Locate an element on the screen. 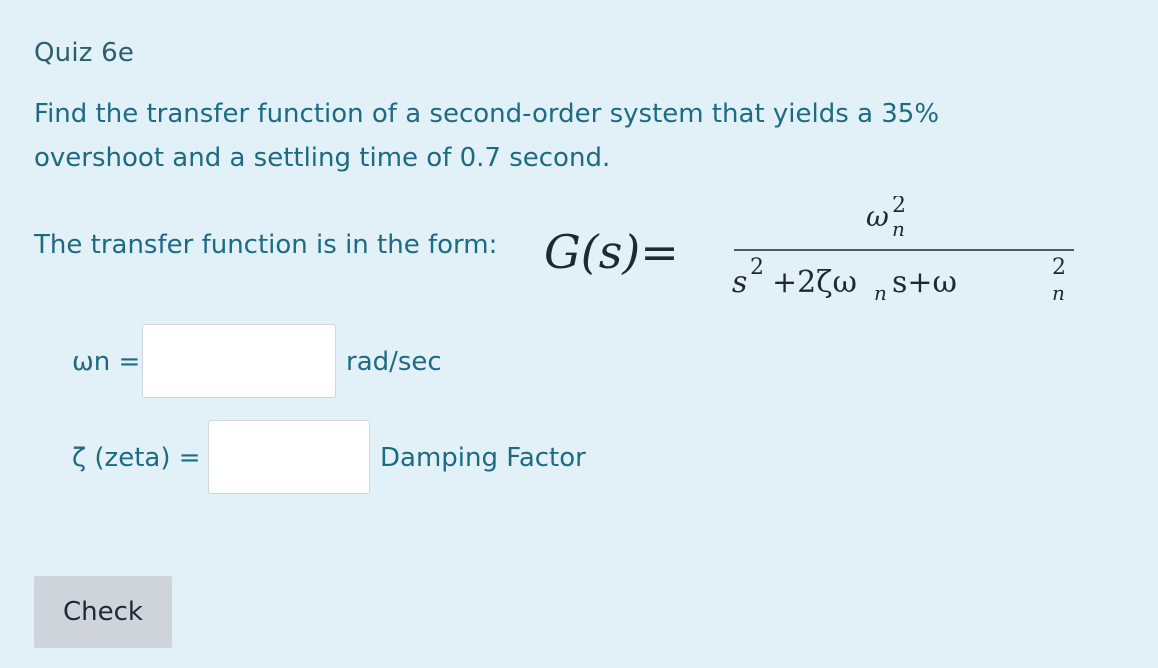 The image size is (1158, 668). formula-numerator-sup: 2 is located at coordinates (899, 207).